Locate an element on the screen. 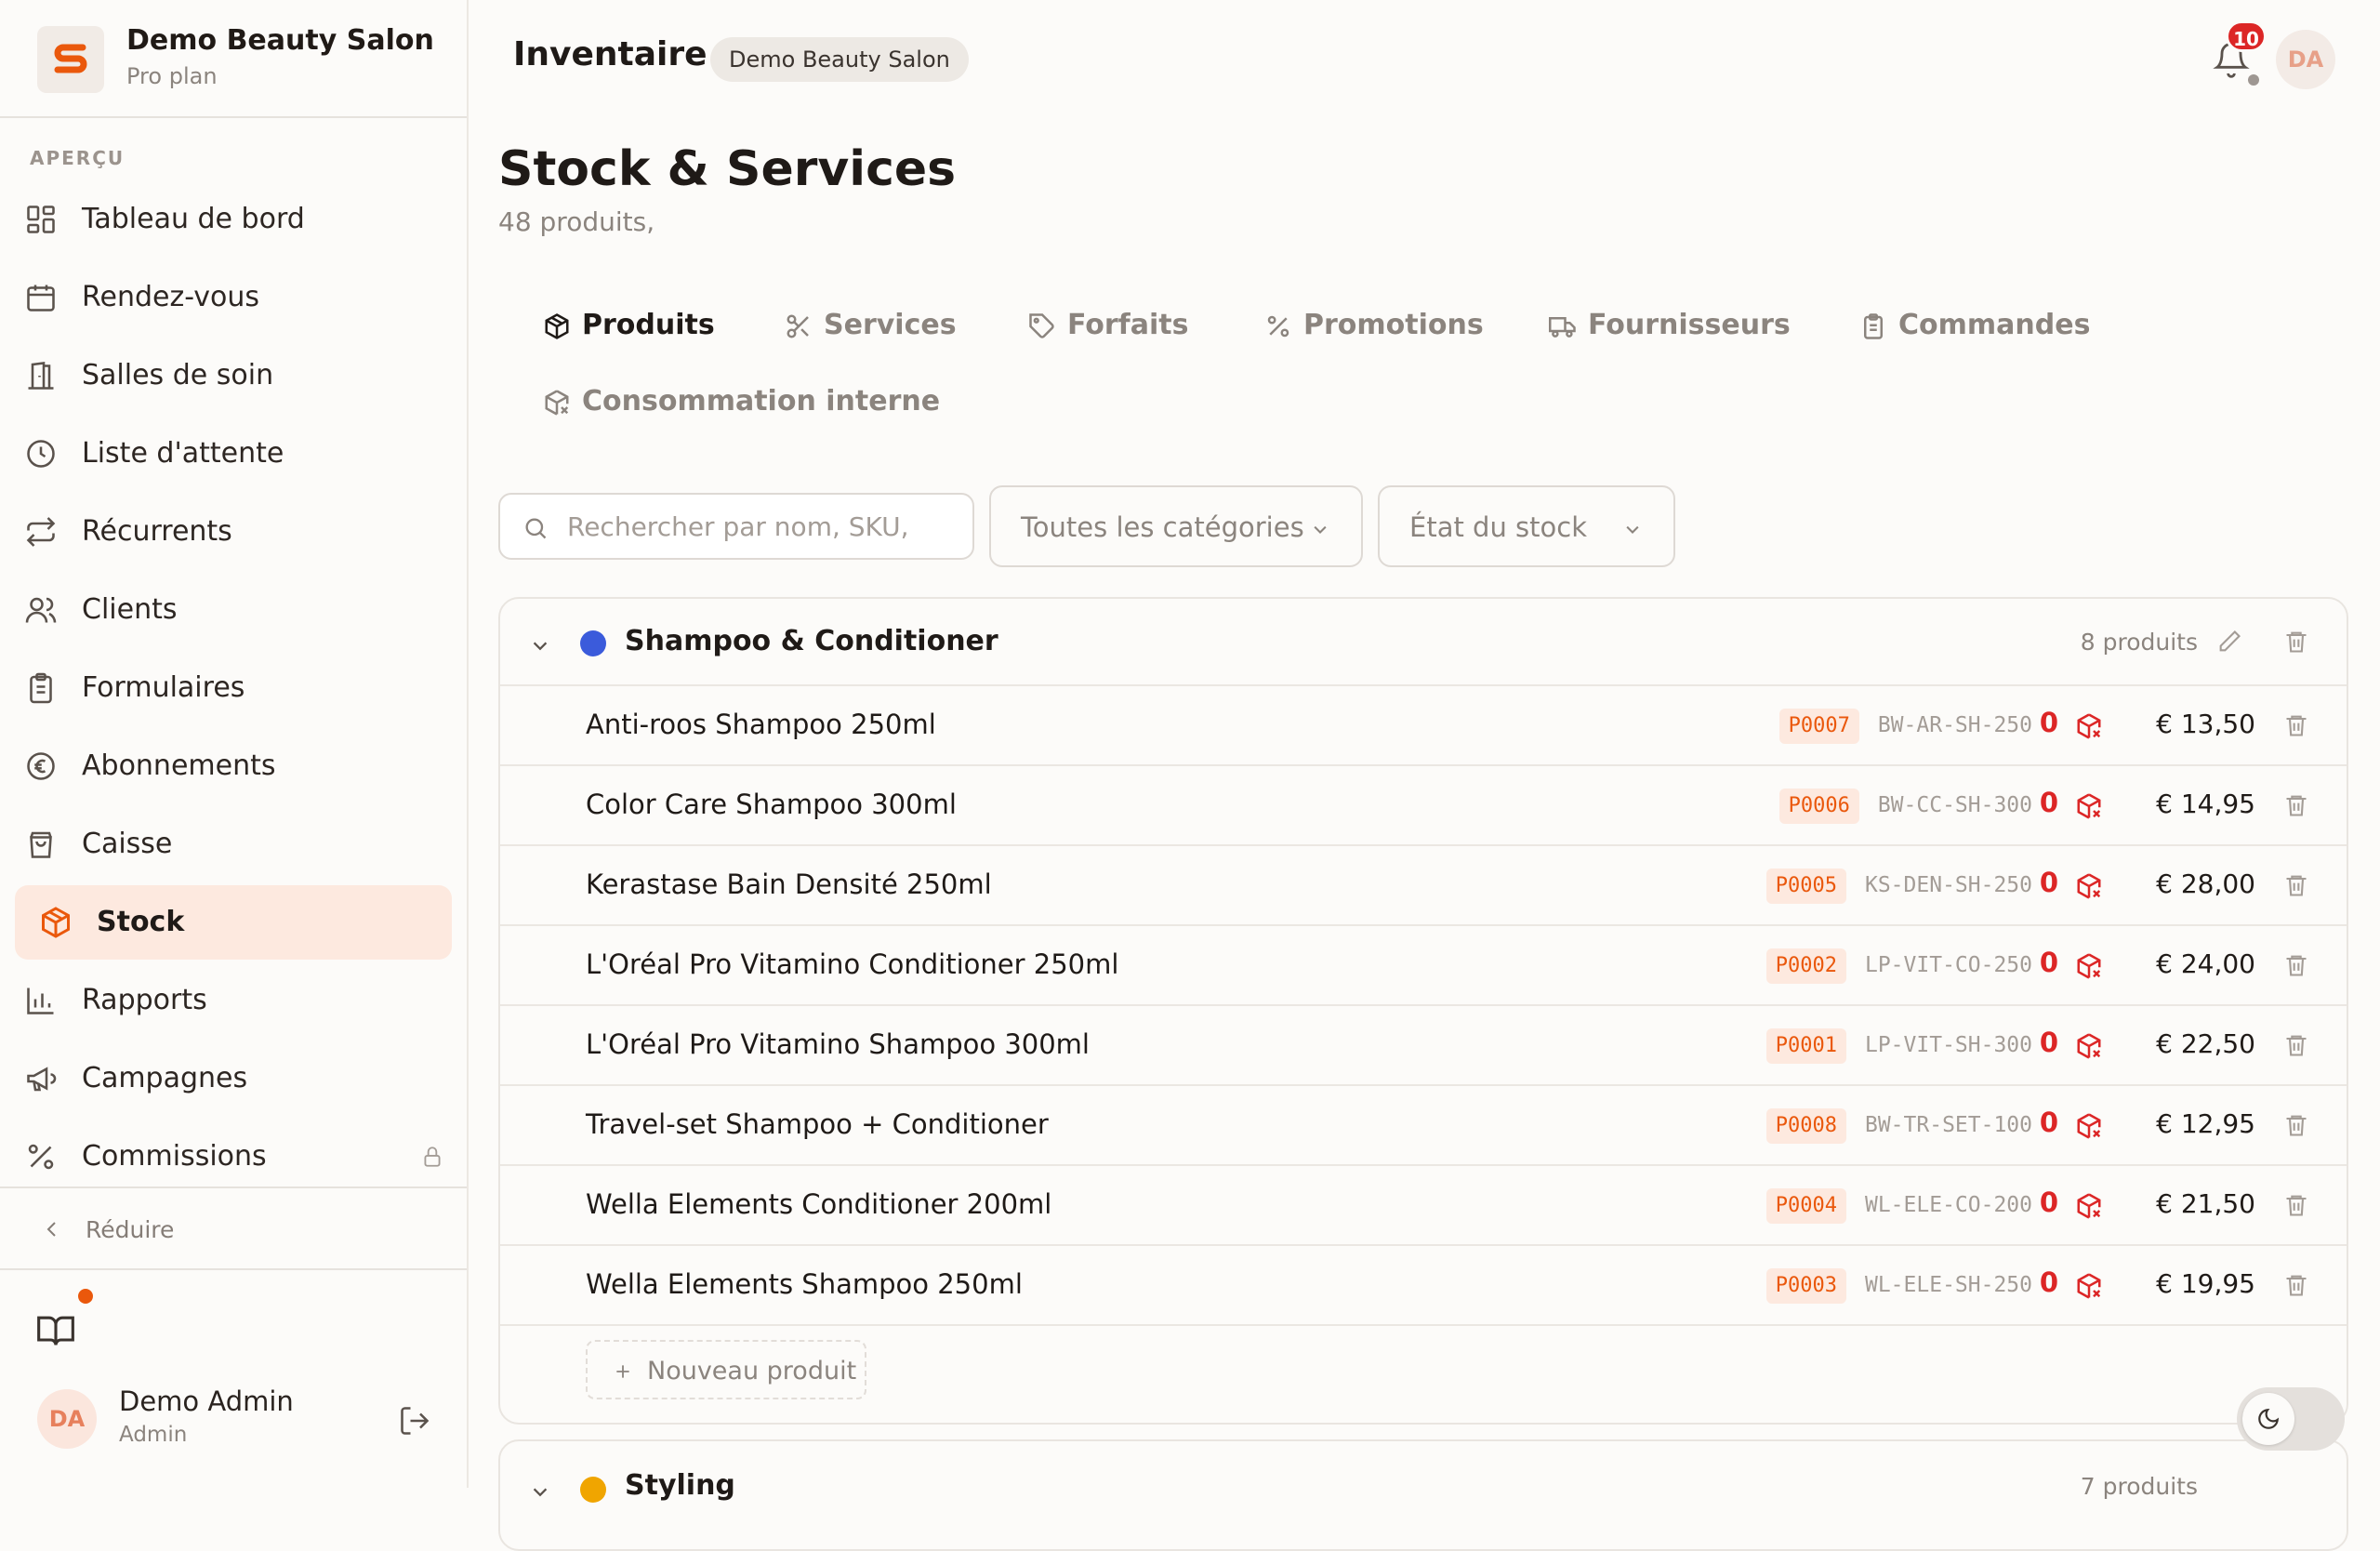 The height and width of the screenshot is (1551, 2380). stock-state-select: État du stock is located at coordinates (1526, 526).